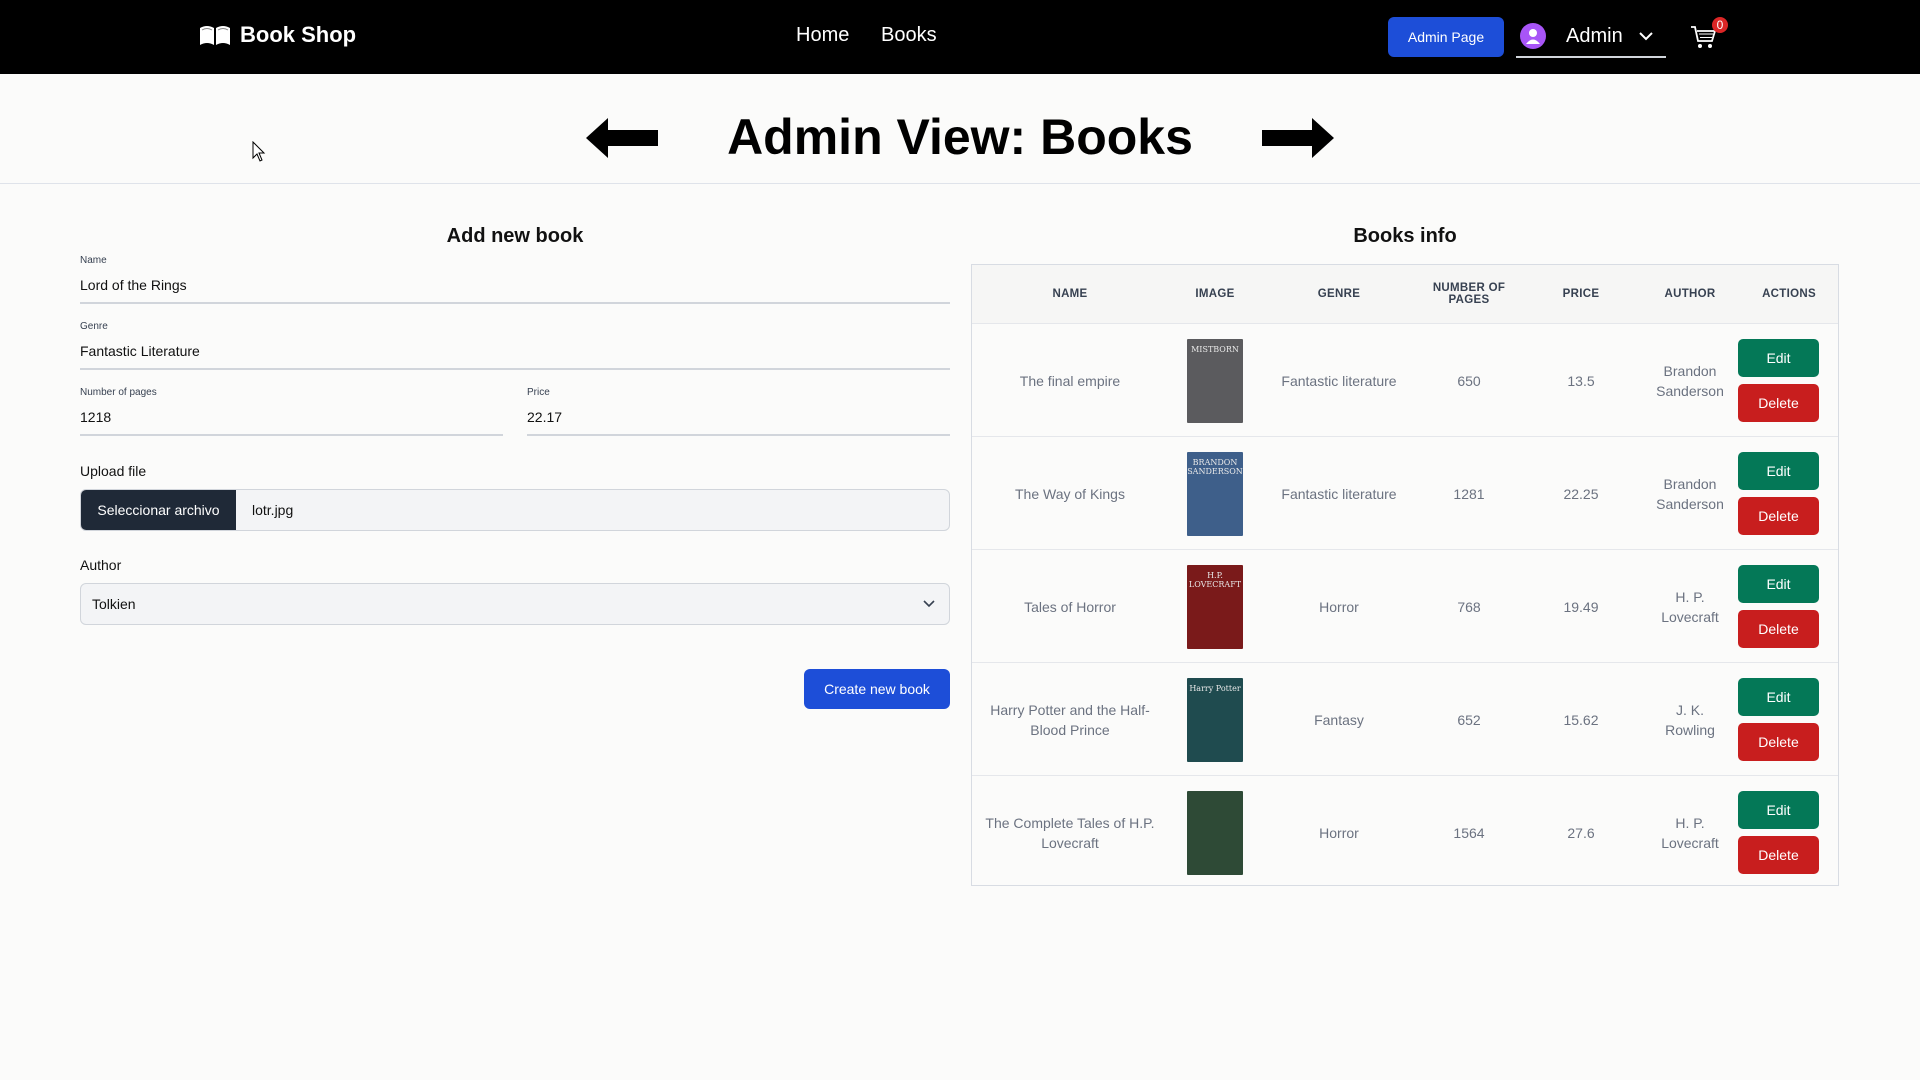 Image resolution: width=1920 pixels, height=1080 pixels. I want to click on pages-field: Number of pages 1218, so click(291, 411).